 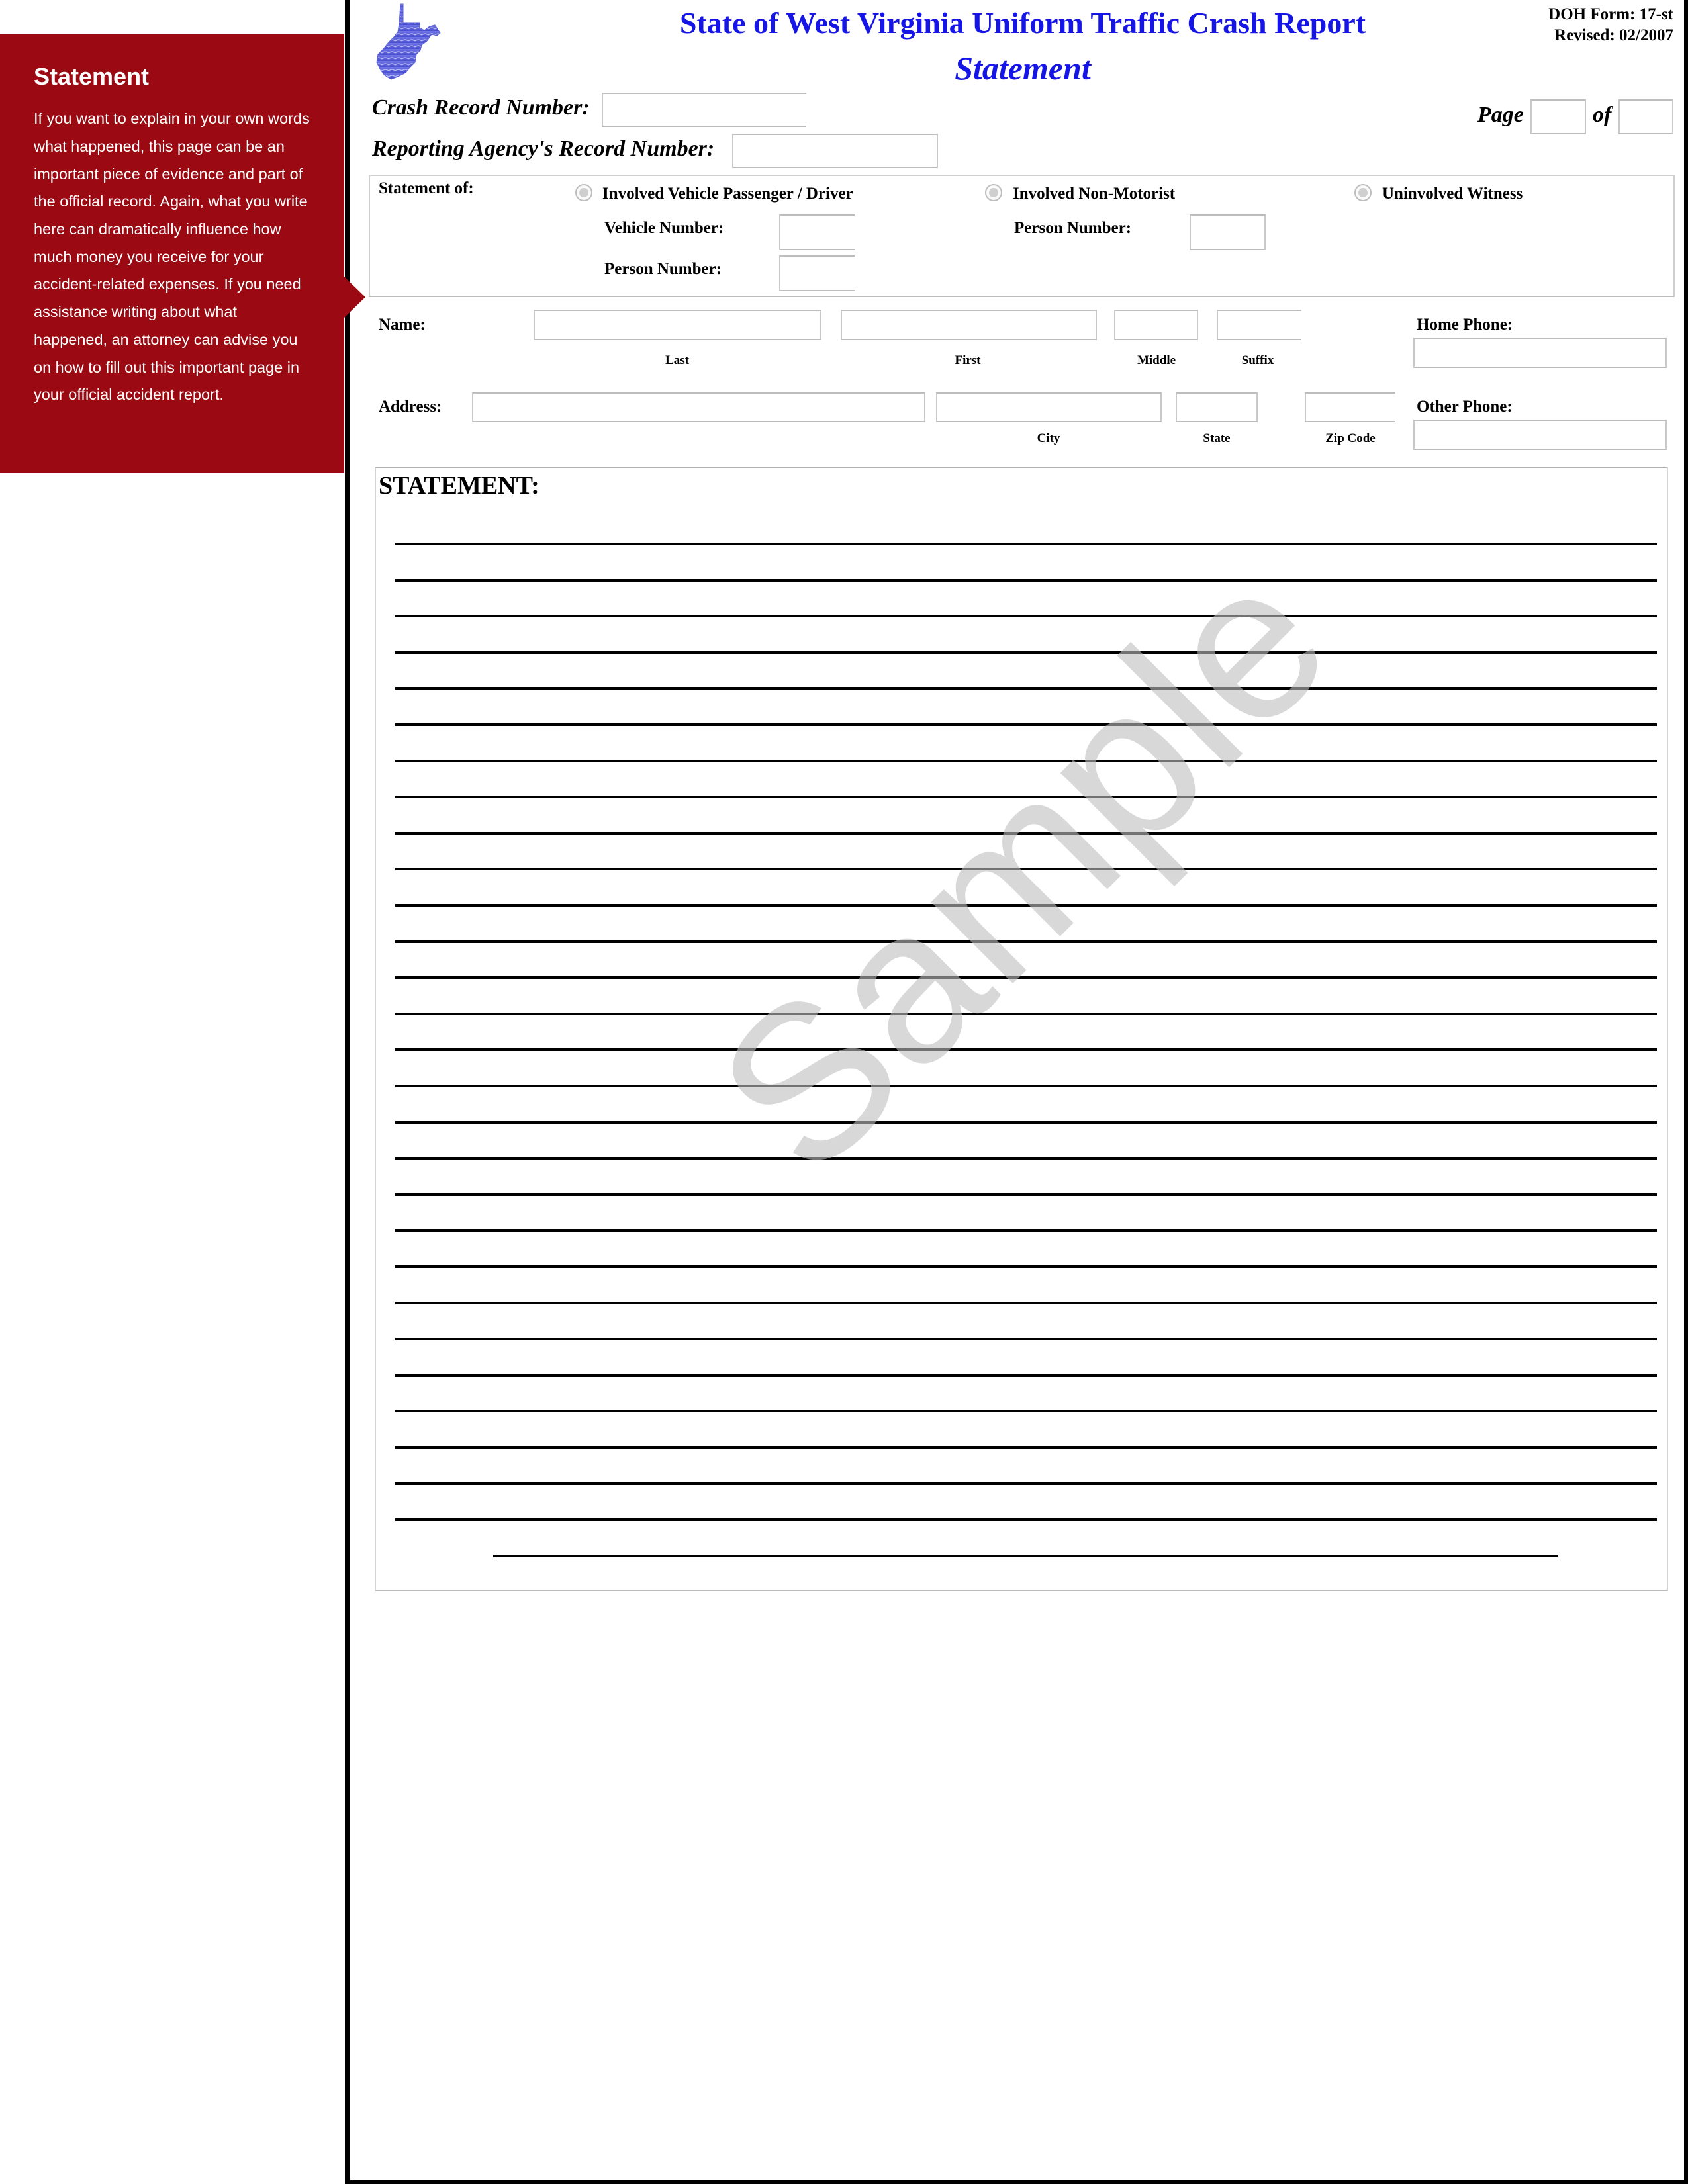 I want to click on west-virginia-state-map-icon, so click(x=408, y=41).